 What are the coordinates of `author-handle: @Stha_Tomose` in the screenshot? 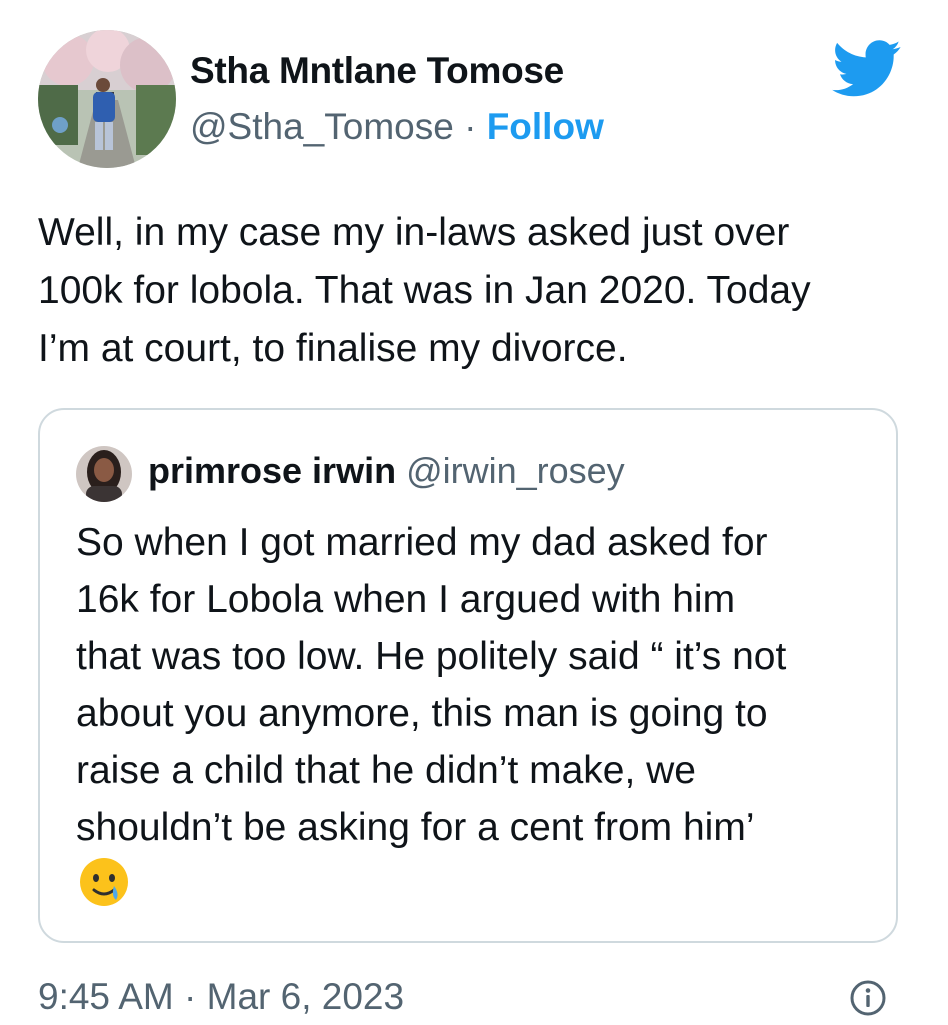 It's located at (322, 126).